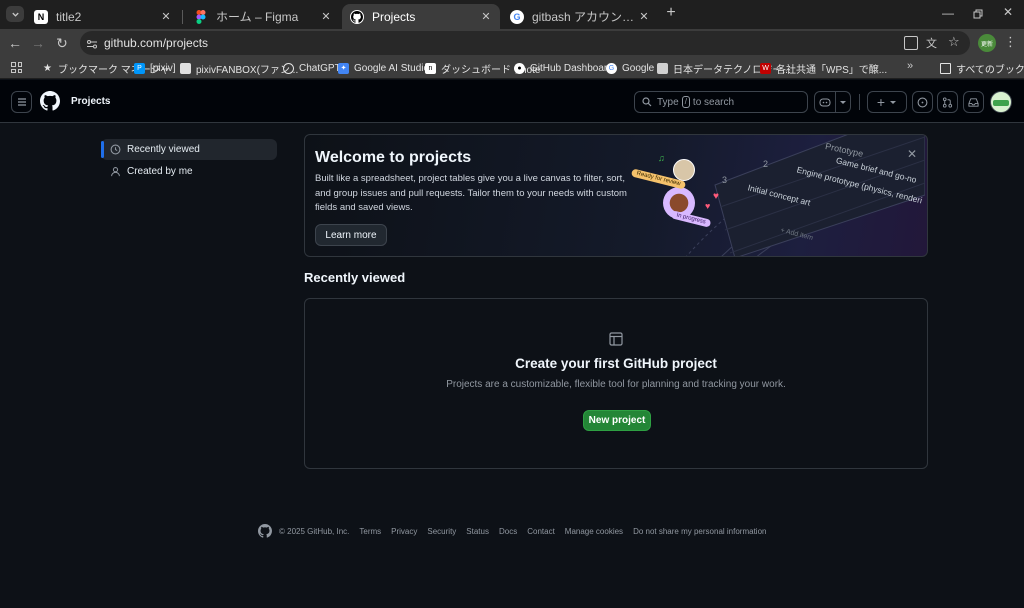 This screenshot has width=1024, height=608. What do you see at coordinates (47, 68) in the screenshot?
I see `star-icon: ★` at bounding box center [47, 68].